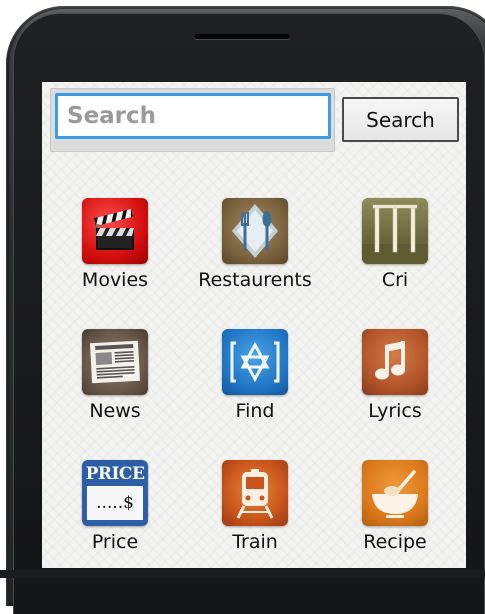  I want to click on app-tile-movies: Movies, so click(115, 258).